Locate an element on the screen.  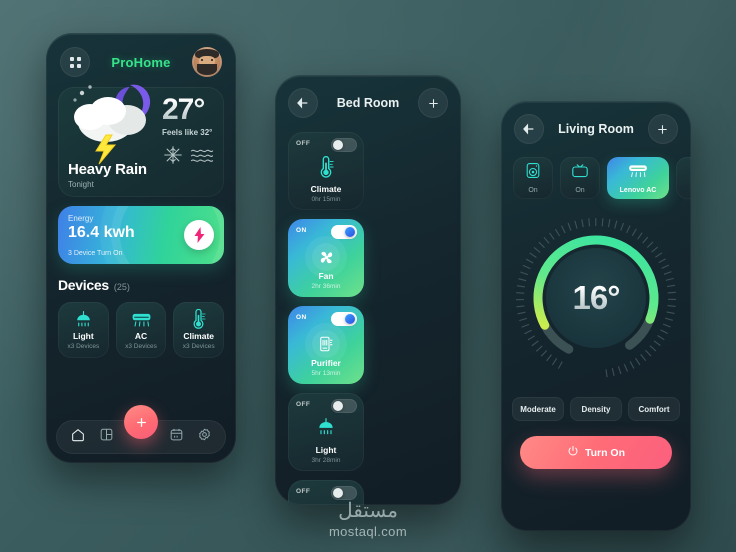
tile-time: 5hr 13min is located at coordinates (326, 373).